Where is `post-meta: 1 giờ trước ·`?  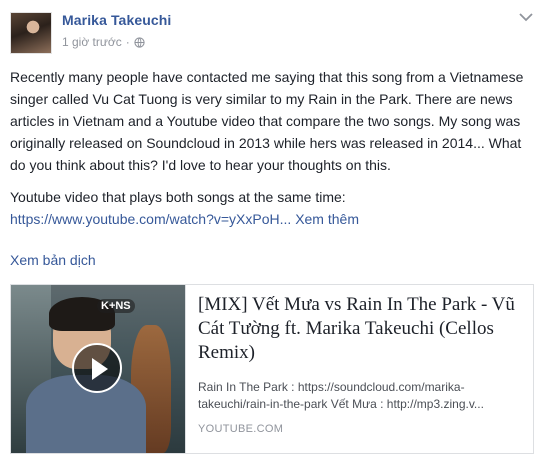
post-meta: 1 giờ trước · is located at coordinates (103, 42).